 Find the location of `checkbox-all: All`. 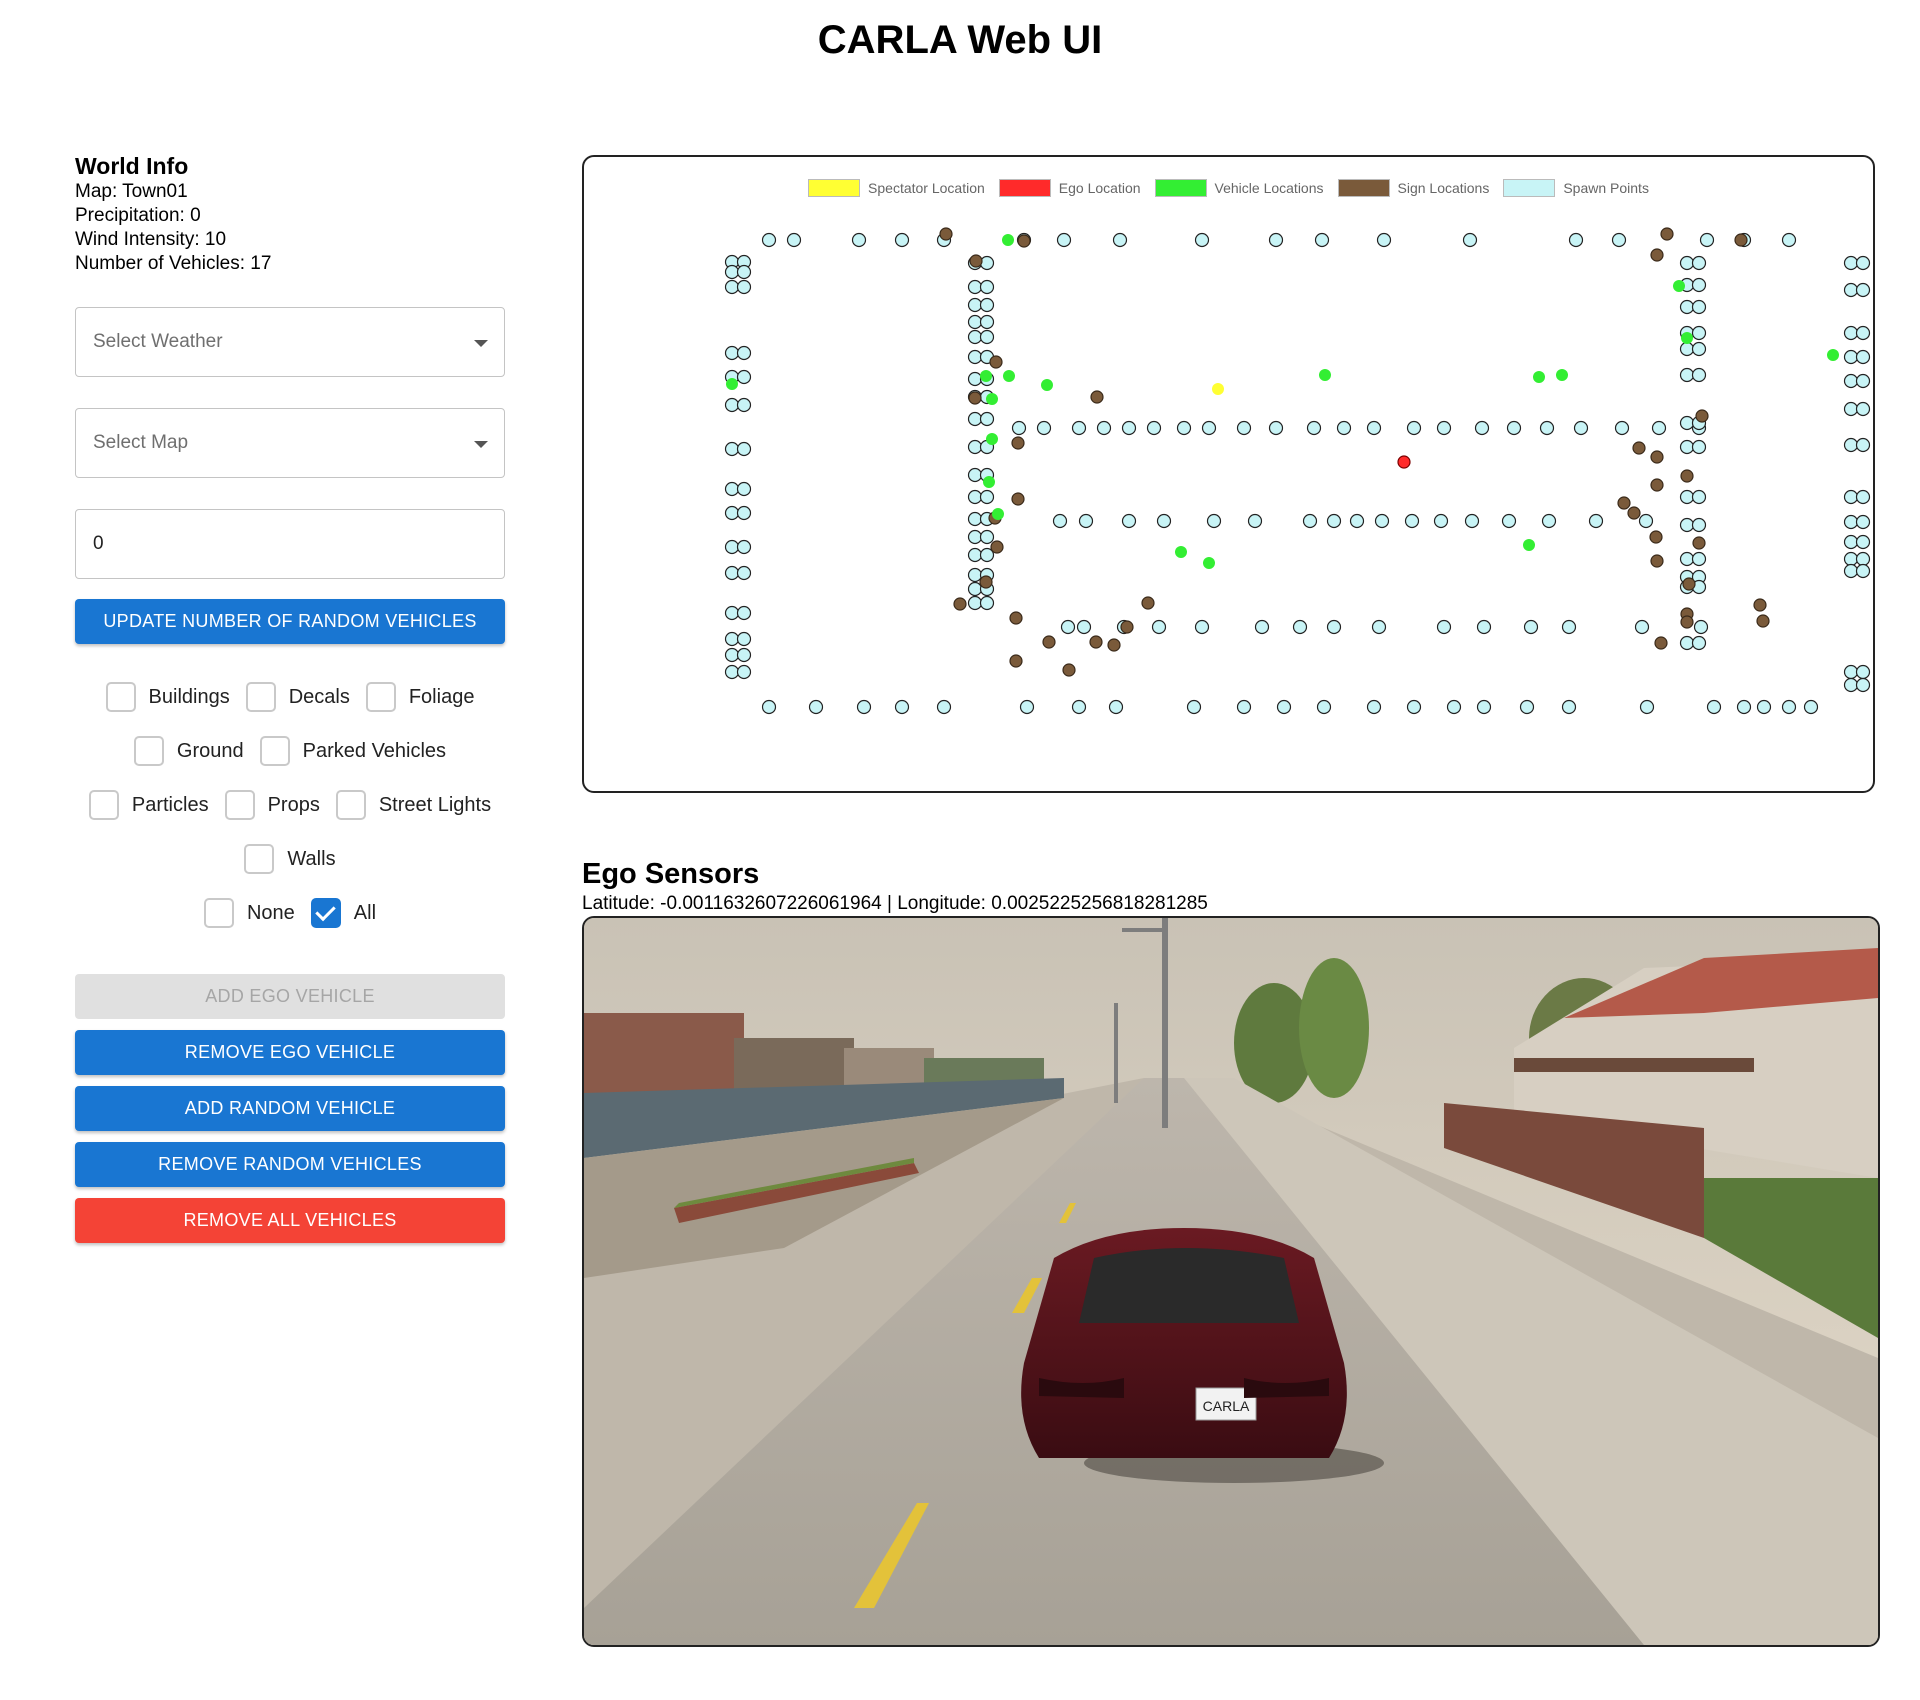

checkbox-all: All is located at coordinates (343, 913).